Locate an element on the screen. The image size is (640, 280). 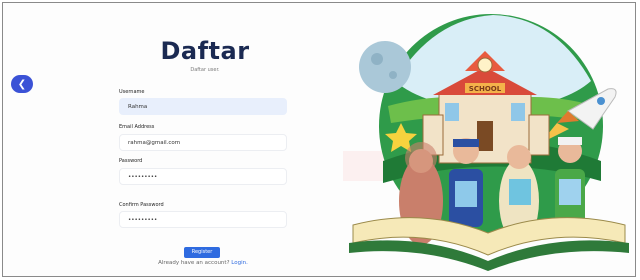
login-prompt-text: Already have an account? is located at coordinates (194, 263).